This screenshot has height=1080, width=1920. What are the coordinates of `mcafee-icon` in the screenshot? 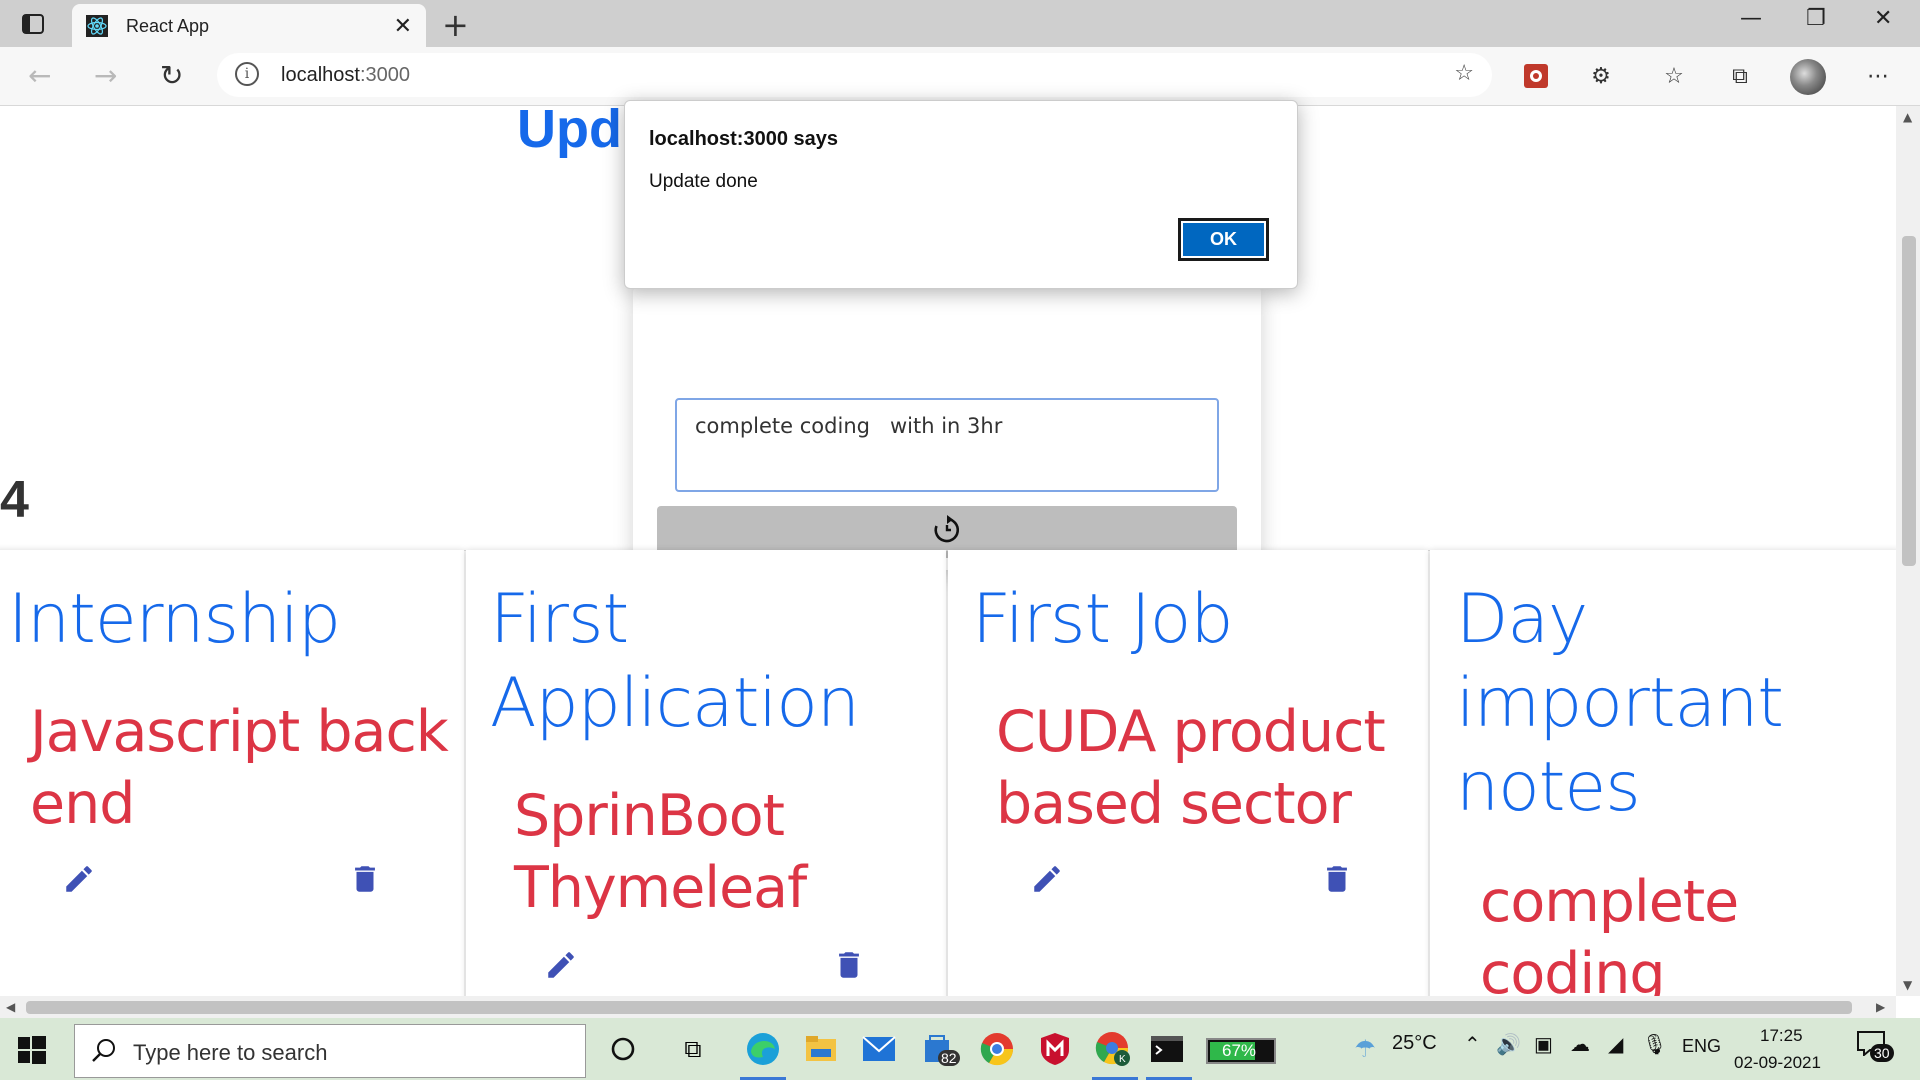 It's located at (1055, 1049).